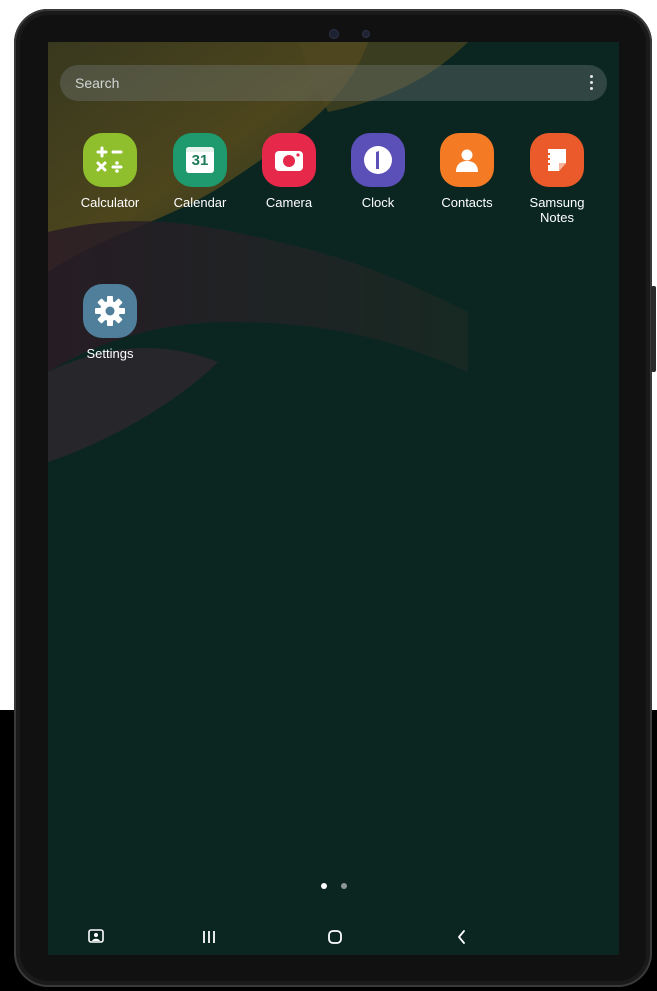 The image size is (657, 991). I want to click on sensor-icon, so click(366, 34).